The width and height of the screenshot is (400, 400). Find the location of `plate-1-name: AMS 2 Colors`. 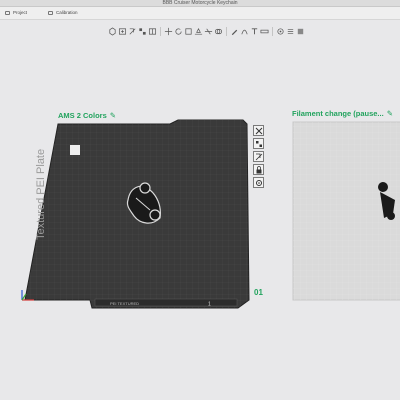

plate-1-name: AMS 2 Colors is located at coordinates (82, 115).